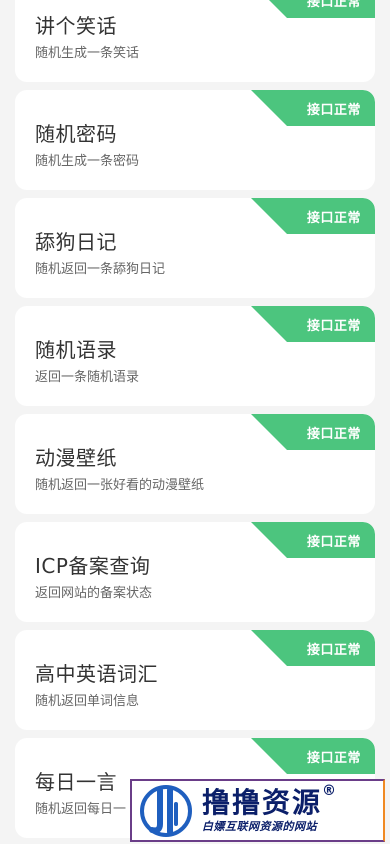 Image resolution: width=390 pixels, height=844 pixels. I want to click on watermark-title: 撸撸资源, so click(262, 802).